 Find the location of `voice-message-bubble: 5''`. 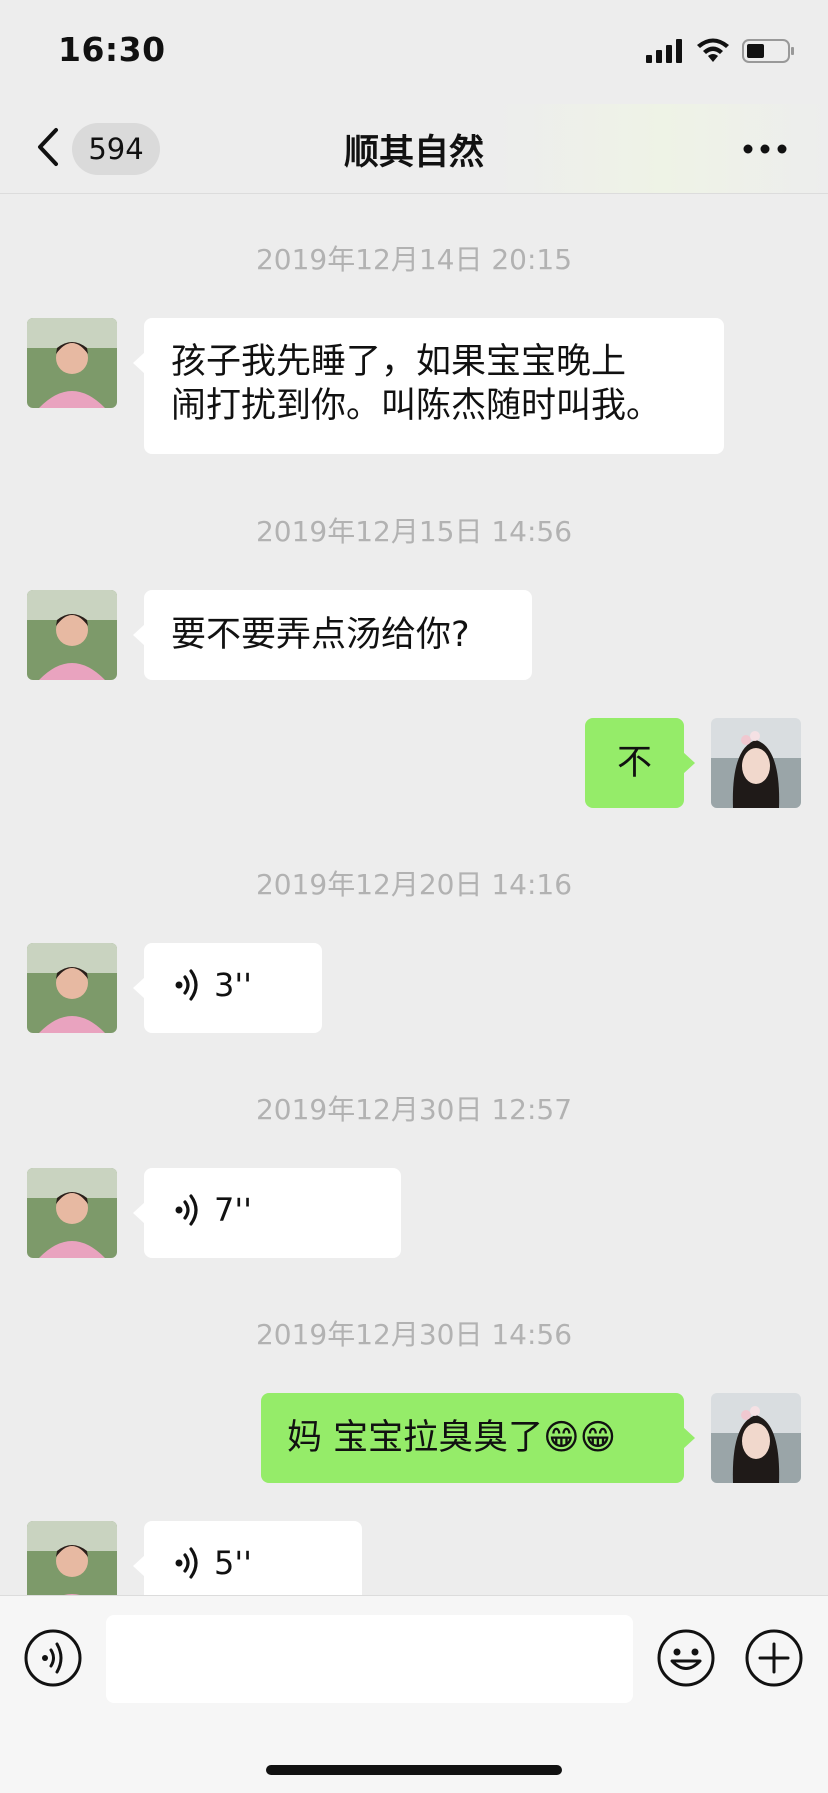

voice-message-bubble: 5'' is located at coordinates (247, 1558).